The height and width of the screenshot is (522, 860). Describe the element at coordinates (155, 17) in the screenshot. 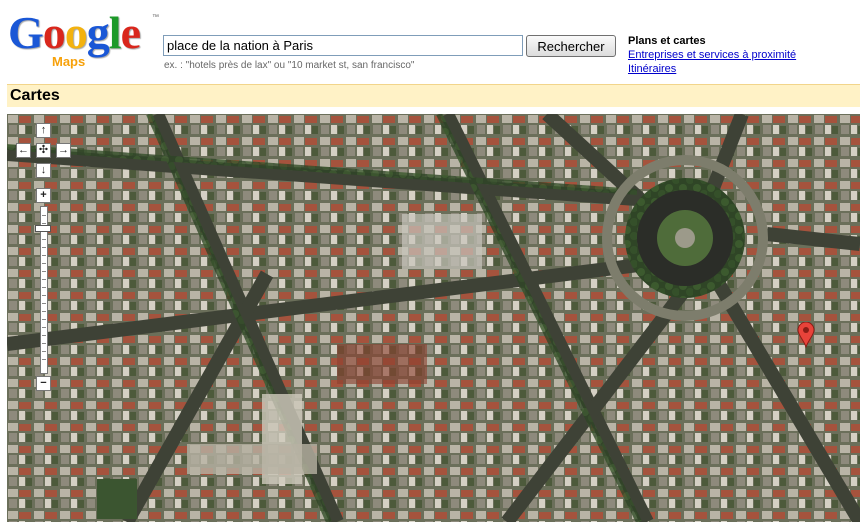

I see `trademark: ™` at that location.